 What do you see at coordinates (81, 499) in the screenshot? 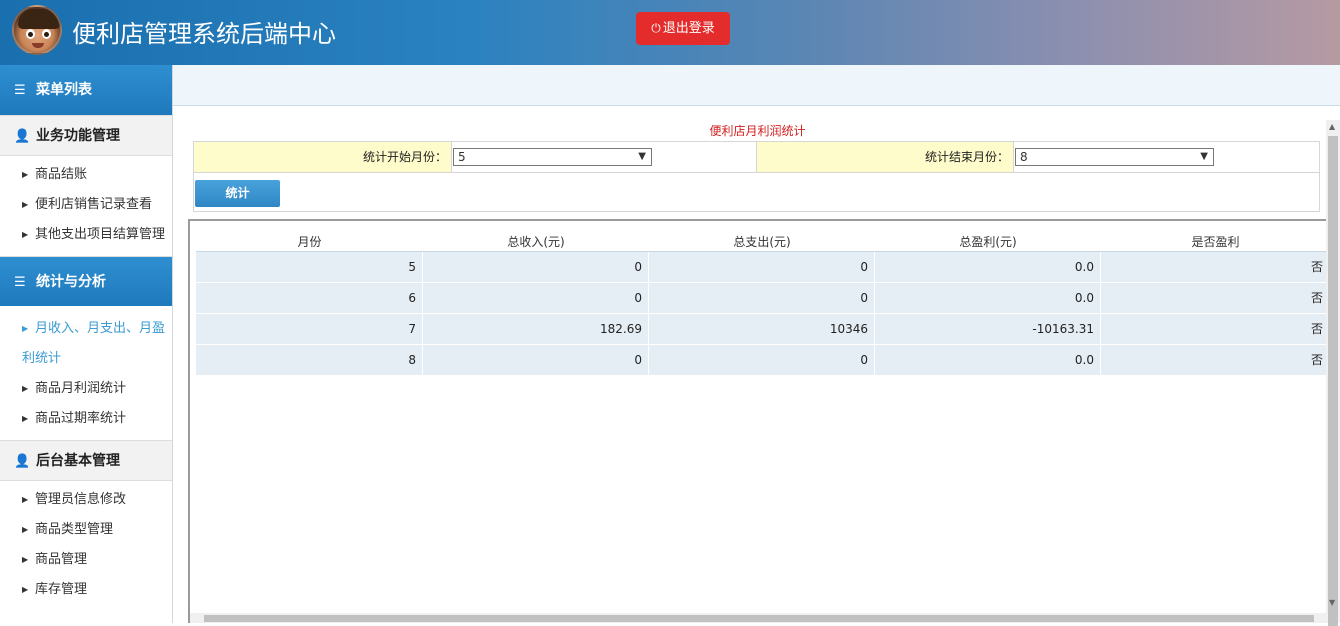
I see `sidebar-item-label: 管理员信息修改` at bounding box center [81, 499].